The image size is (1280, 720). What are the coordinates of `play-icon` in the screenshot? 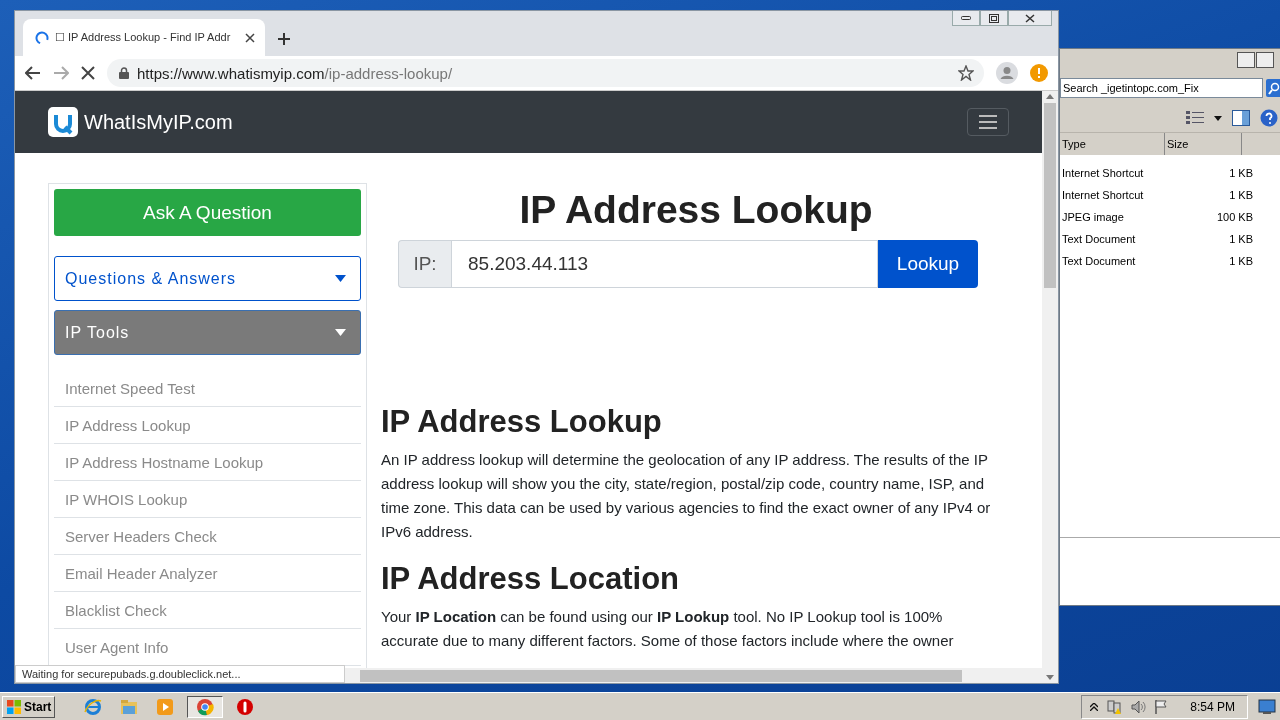 It's located at (165, 706).